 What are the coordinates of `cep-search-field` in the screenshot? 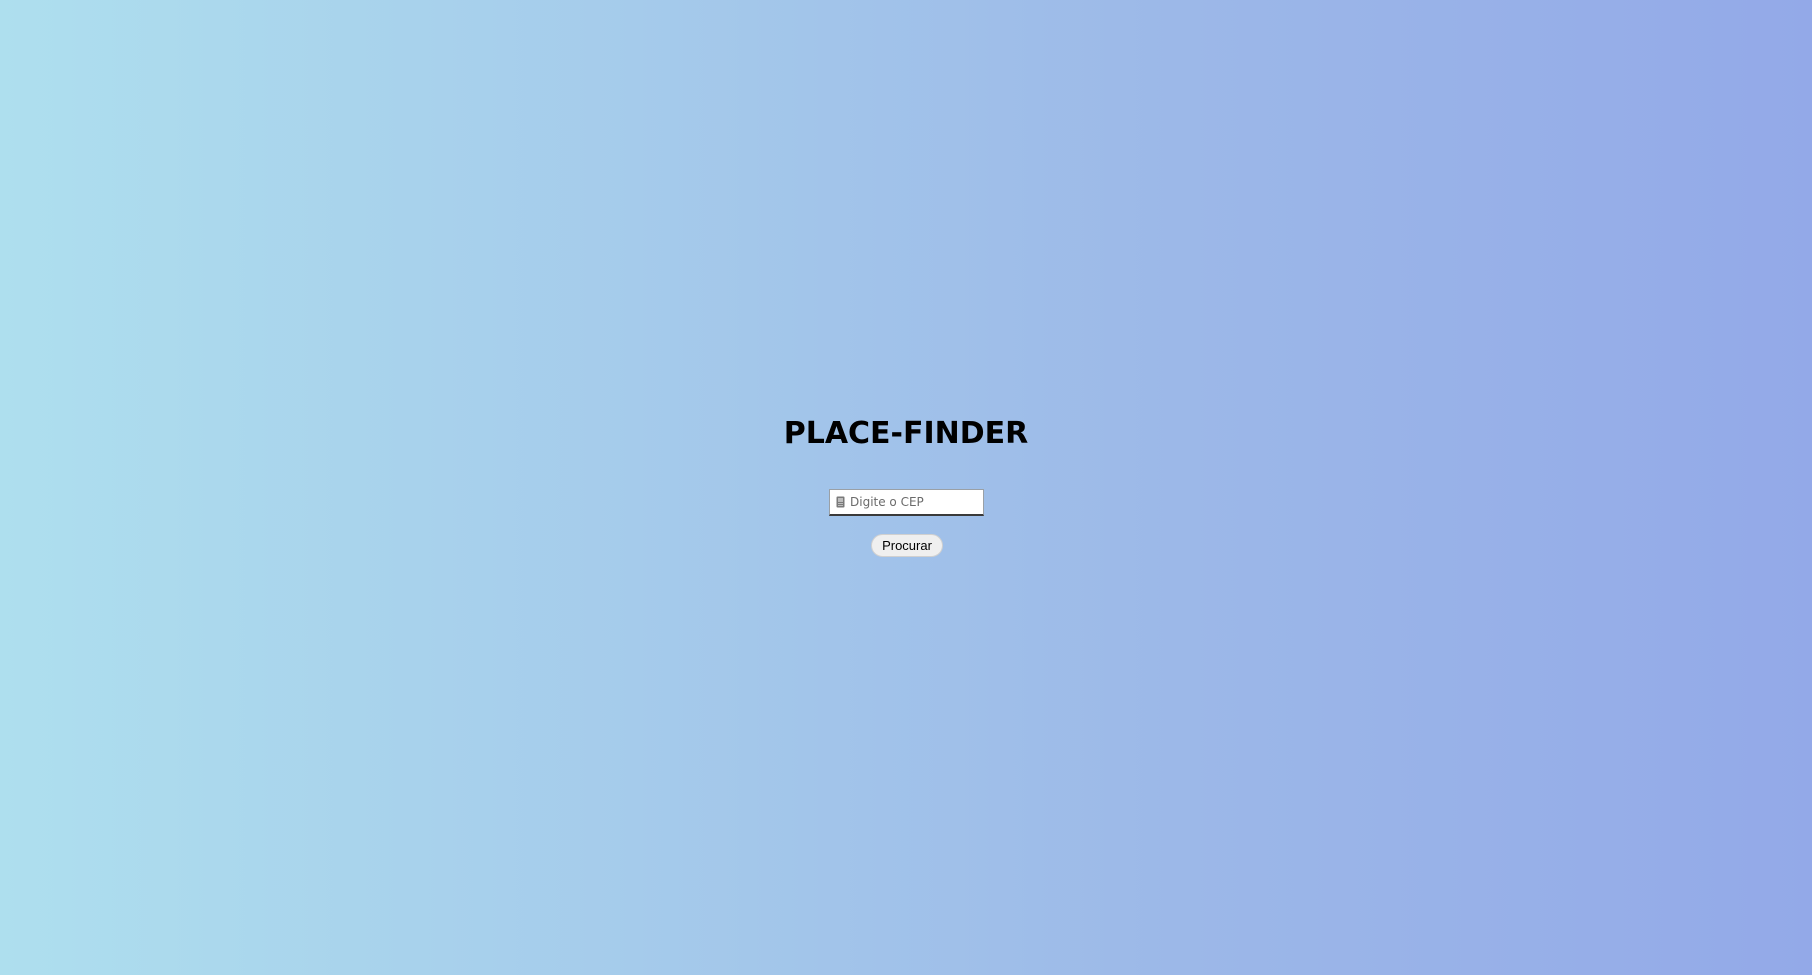 It's located at (906, 502).